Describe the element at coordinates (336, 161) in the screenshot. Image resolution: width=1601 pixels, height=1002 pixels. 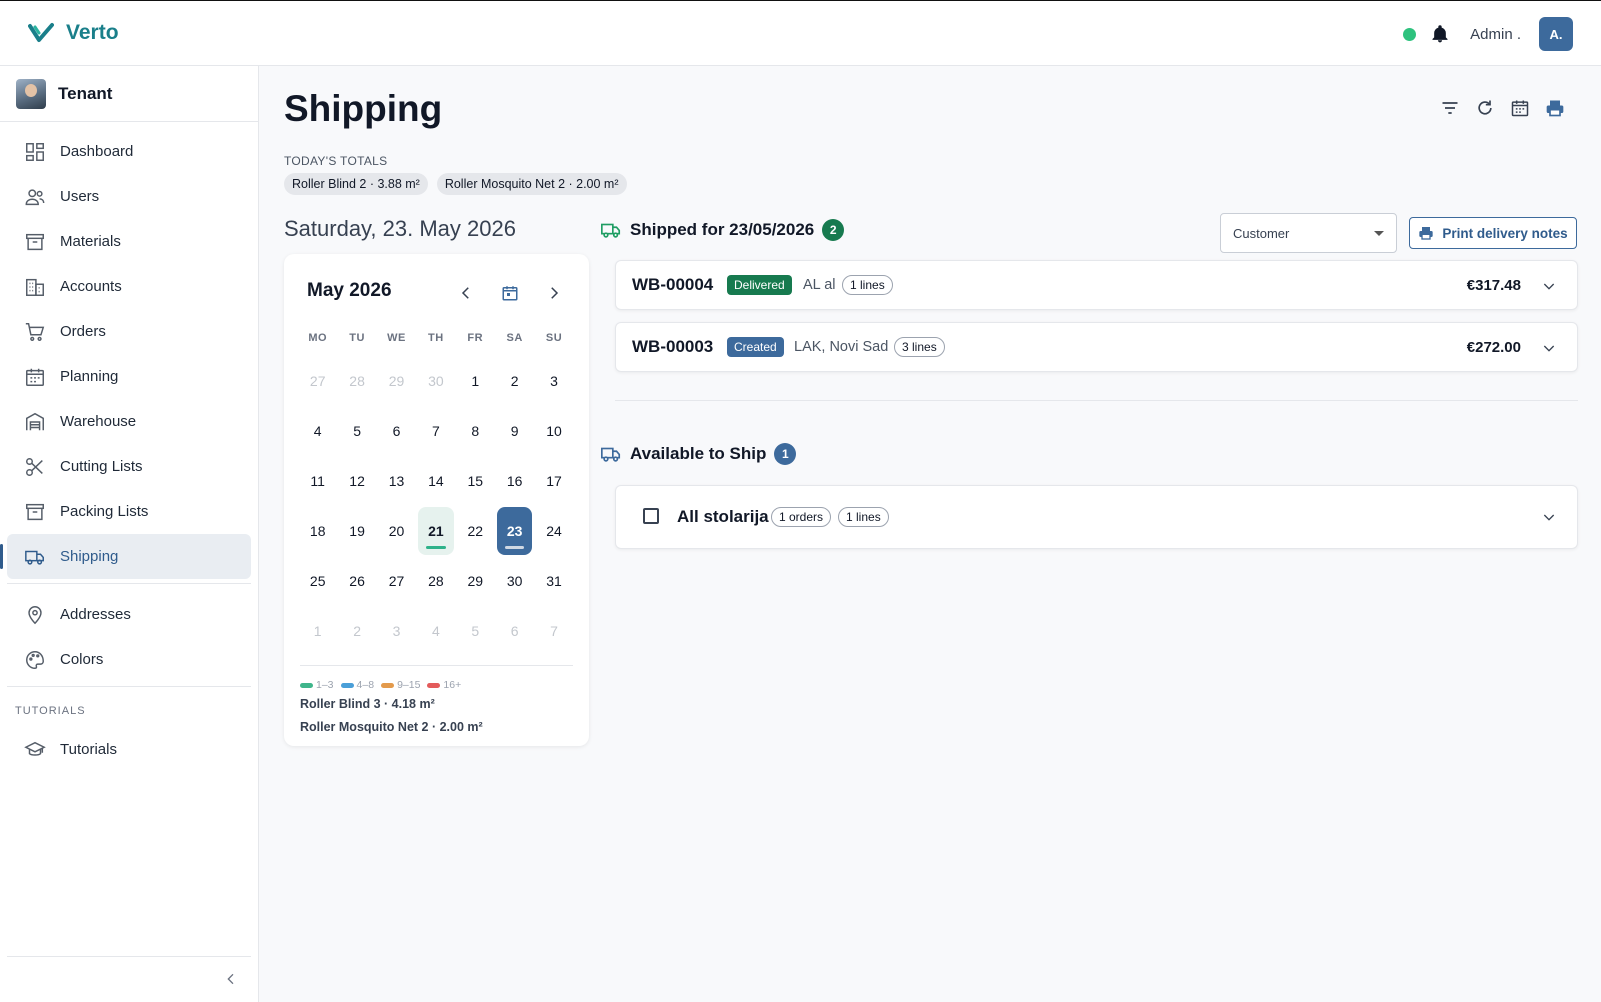
I see `todays-totals-label: TODAY'S TOTALS` at that location.